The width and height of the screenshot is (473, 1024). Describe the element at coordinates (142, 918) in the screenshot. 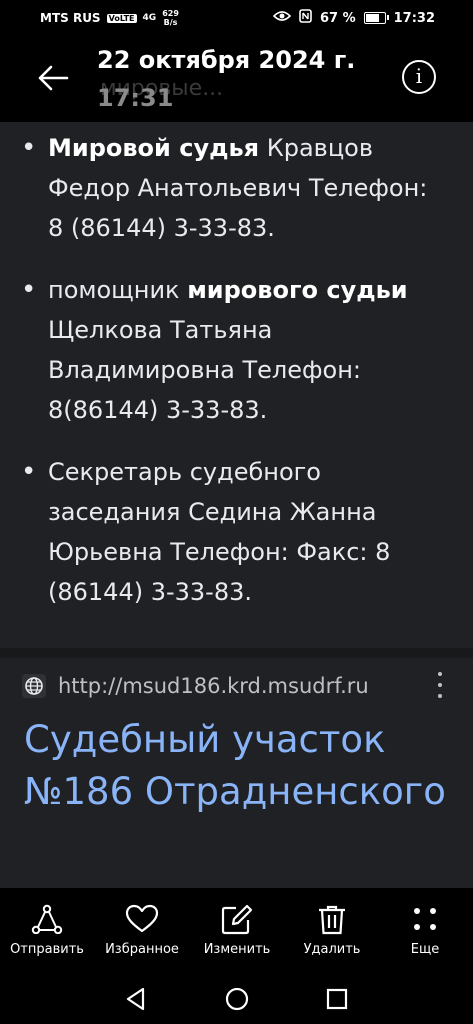

I see `heart-icon` at that location.